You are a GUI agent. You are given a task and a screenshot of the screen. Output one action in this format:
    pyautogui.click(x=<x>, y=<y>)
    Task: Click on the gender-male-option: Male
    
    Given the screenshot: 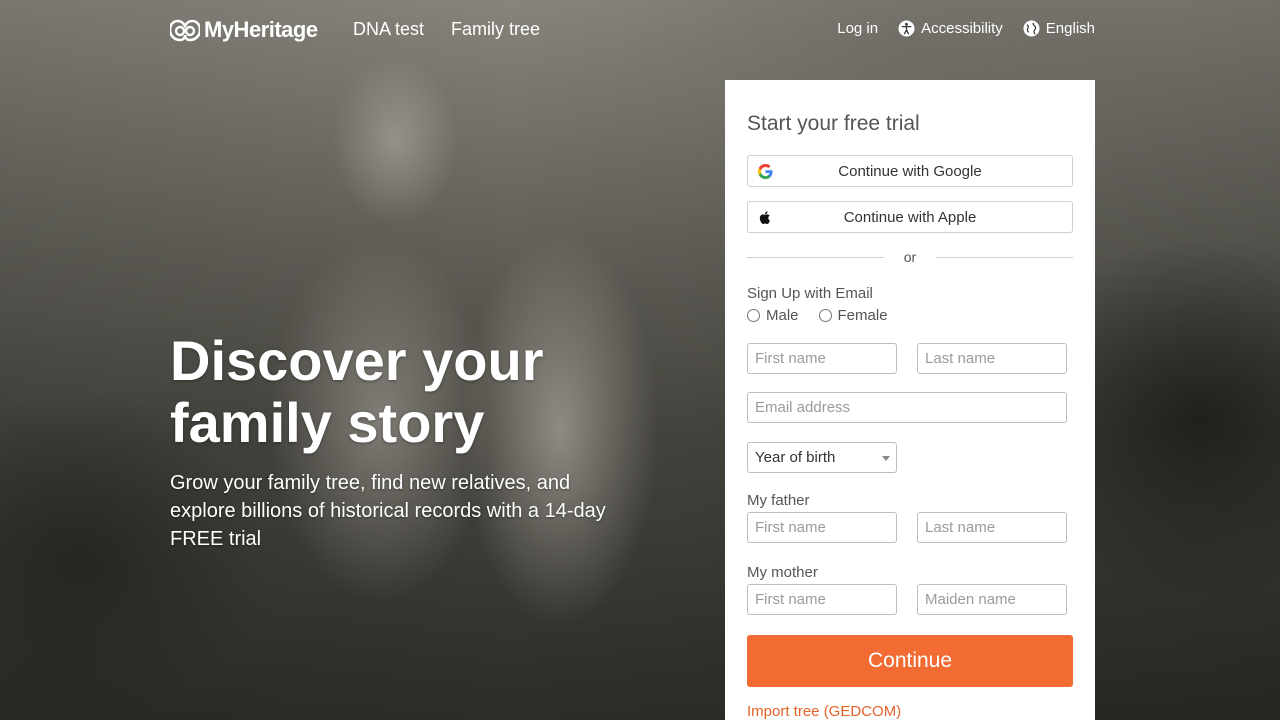 What is the action you would take?
    pyautogui.click(x=773, y=315)
    